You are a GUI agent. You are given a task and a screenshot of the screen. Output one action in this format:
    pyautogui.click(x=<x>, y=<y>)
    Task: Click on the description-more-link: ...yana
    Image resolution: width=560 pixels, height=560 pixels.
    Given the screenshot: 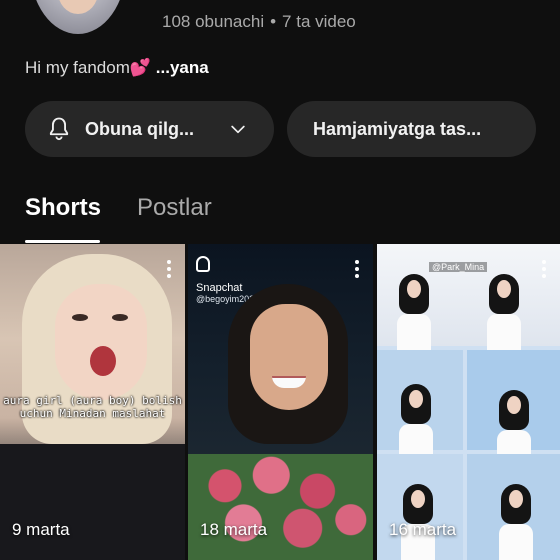 What is the action you would take?
    pyautogui.click(x=180, y=67)
    